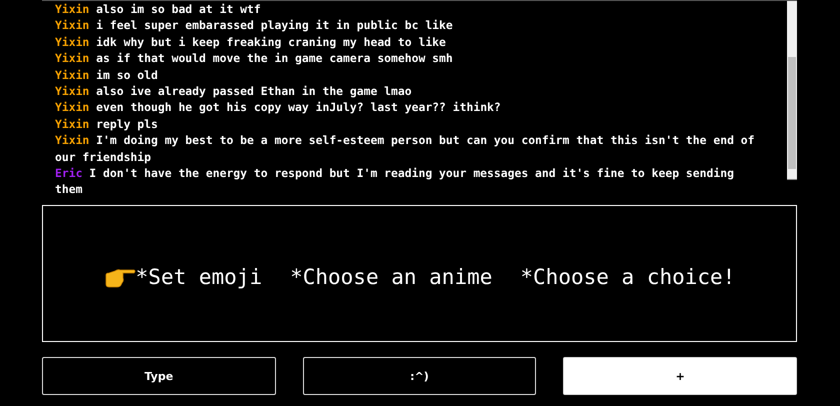  Describe the element at coordinates (234, 91) in the screenshot. I see `chat-message: Yixin also ive already passed Ethan in the game lmao` at that location.